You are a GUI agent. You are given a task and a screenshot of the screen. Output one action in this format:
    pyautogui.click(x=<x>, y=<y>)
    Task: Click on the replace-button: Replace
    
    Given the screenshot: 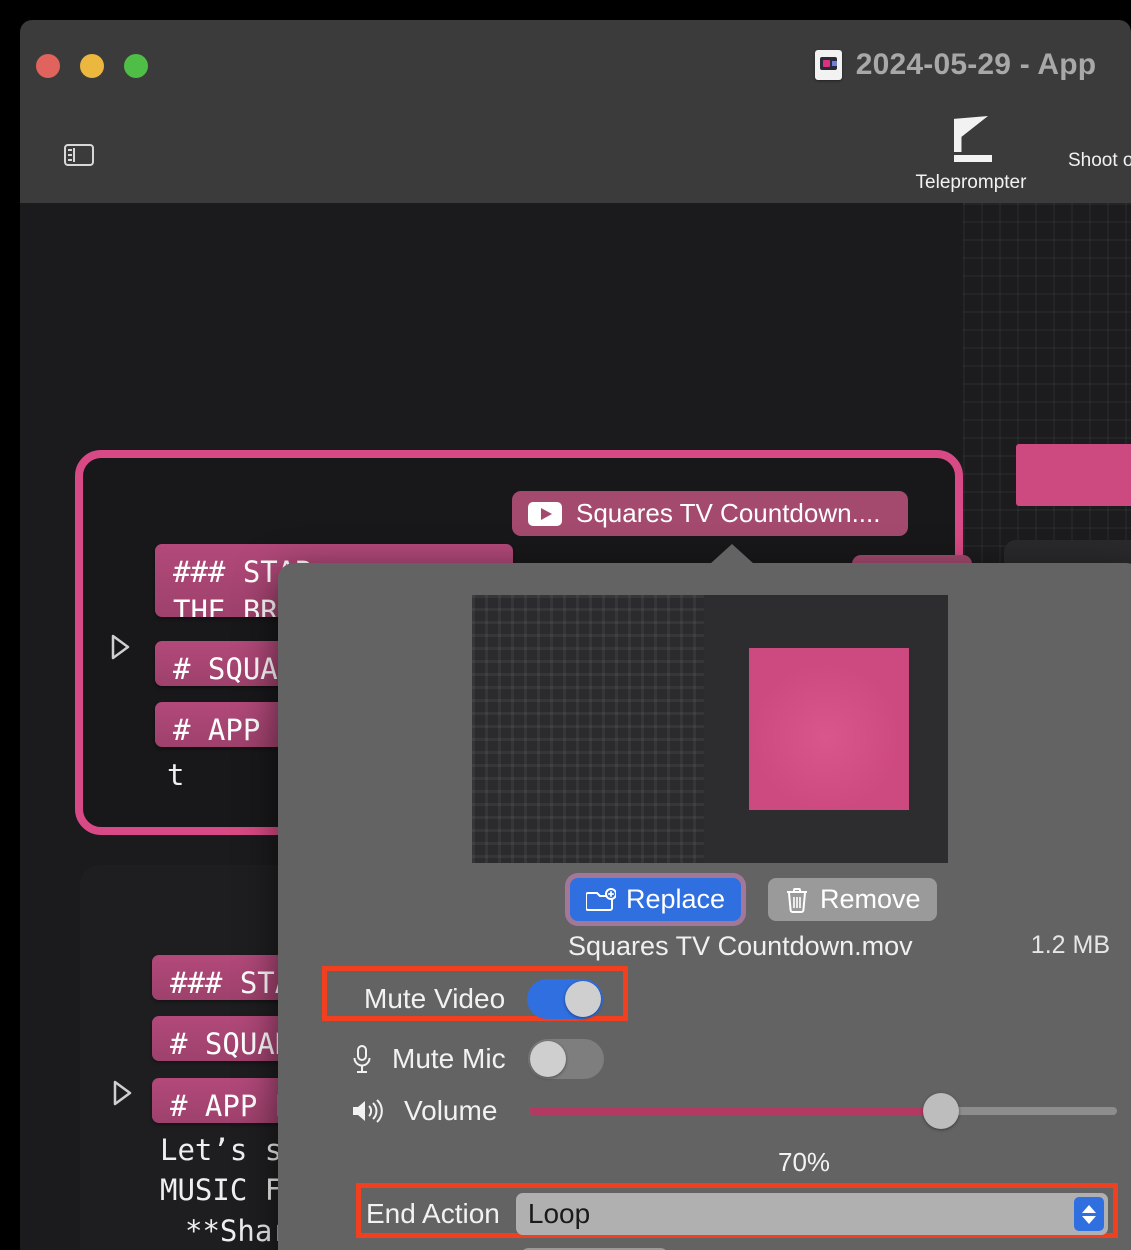 What is the action you would take?
    pyautogui.click(x=656, y=899)
    